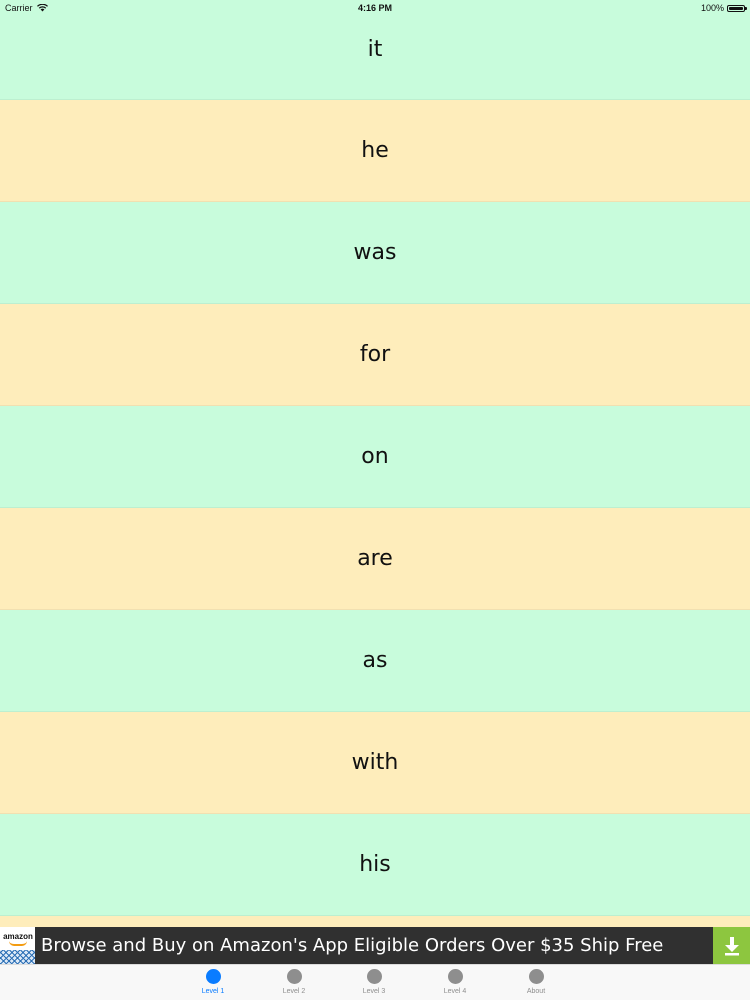  I want to click on word-label: with, so click(375, 762).